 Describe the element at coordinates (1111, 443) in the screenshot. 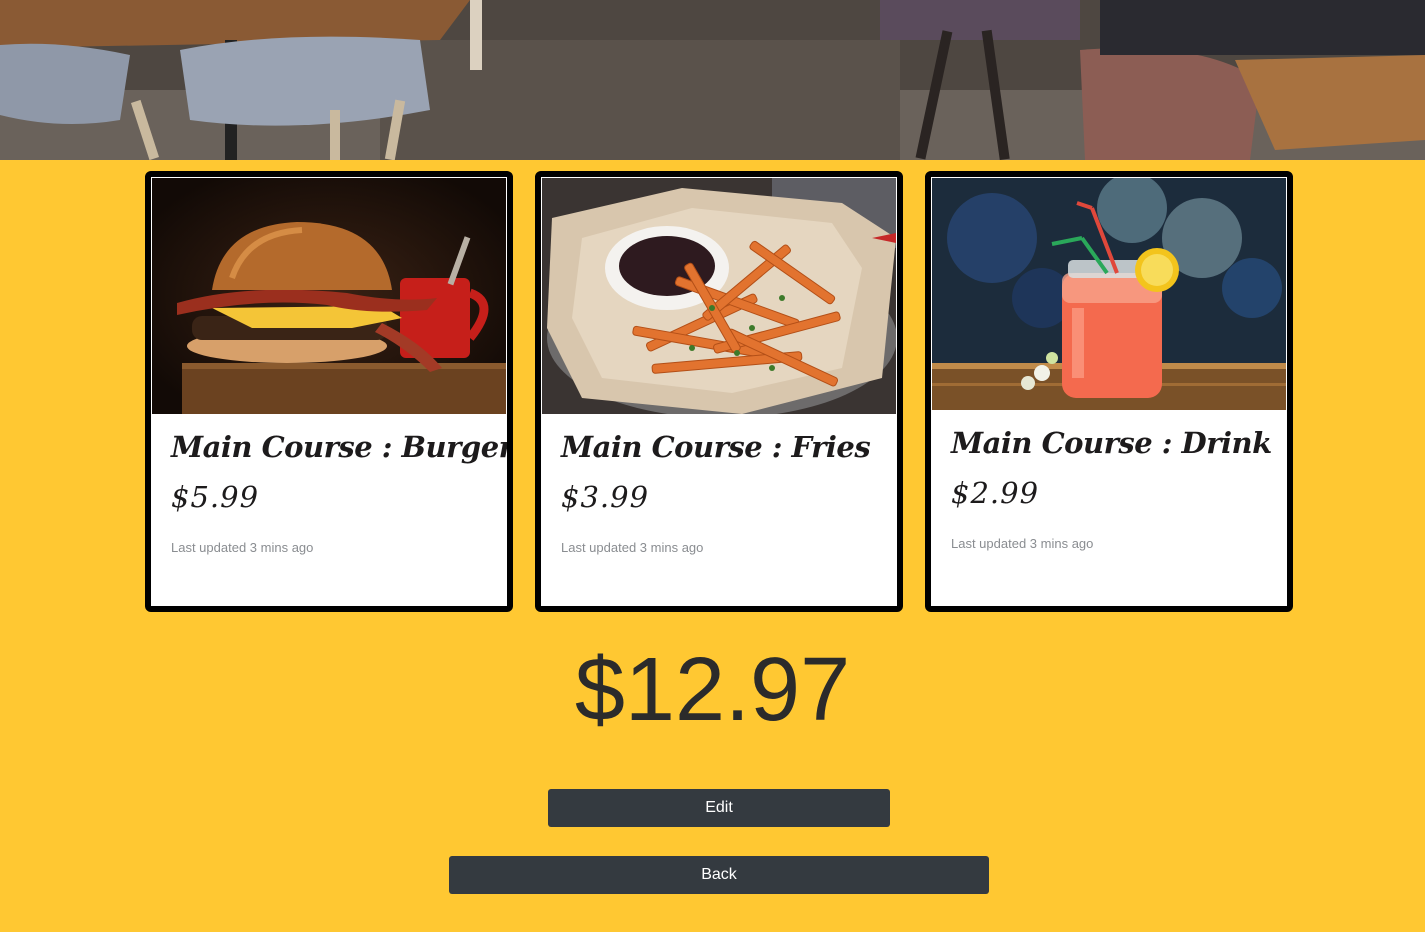

I see `card-title: Main Course : Drink` at that location.